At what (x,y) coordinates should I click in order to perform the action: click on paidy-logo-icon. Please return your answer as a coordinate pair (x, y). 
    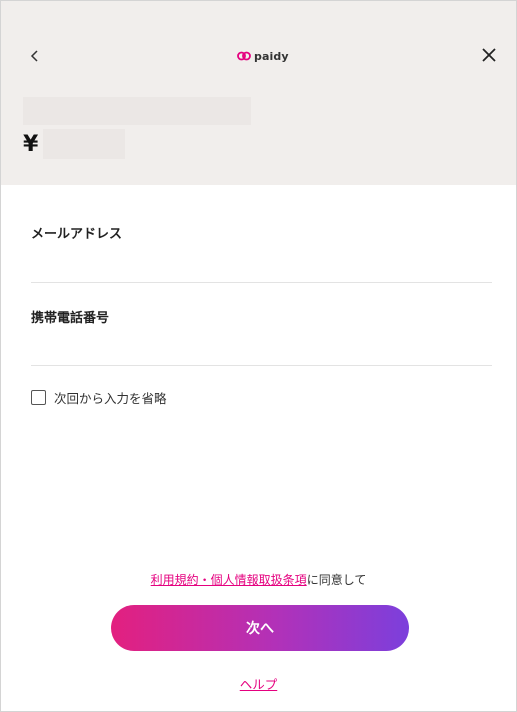
    Looking at the image, I should click on (244, 56).